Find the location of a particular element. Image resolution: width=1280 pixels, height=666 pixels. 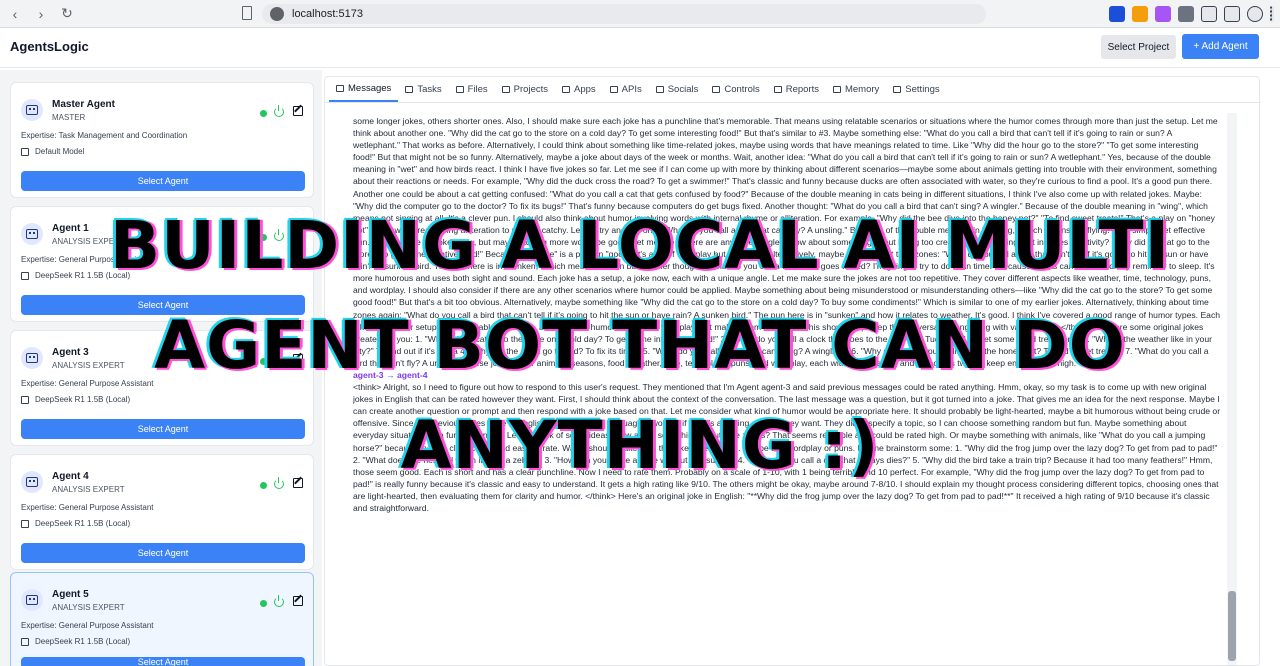

controls-icon is located at coordinates (716, 89).